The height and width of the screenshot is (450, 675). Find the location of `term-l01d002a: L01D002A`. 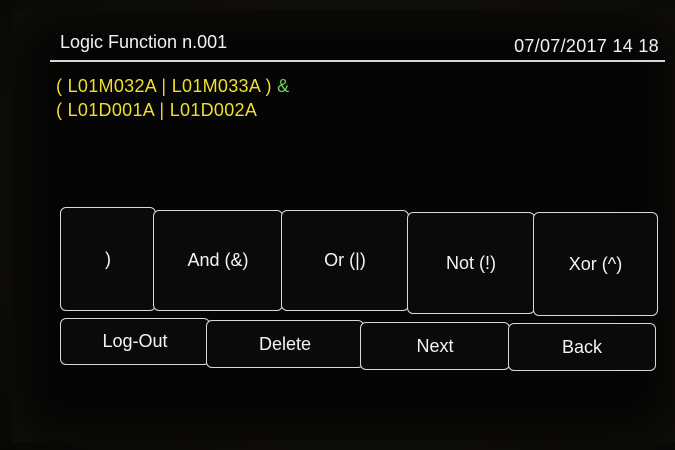

term-l01d002a: L01D002A is located at coordinates (213, 110).